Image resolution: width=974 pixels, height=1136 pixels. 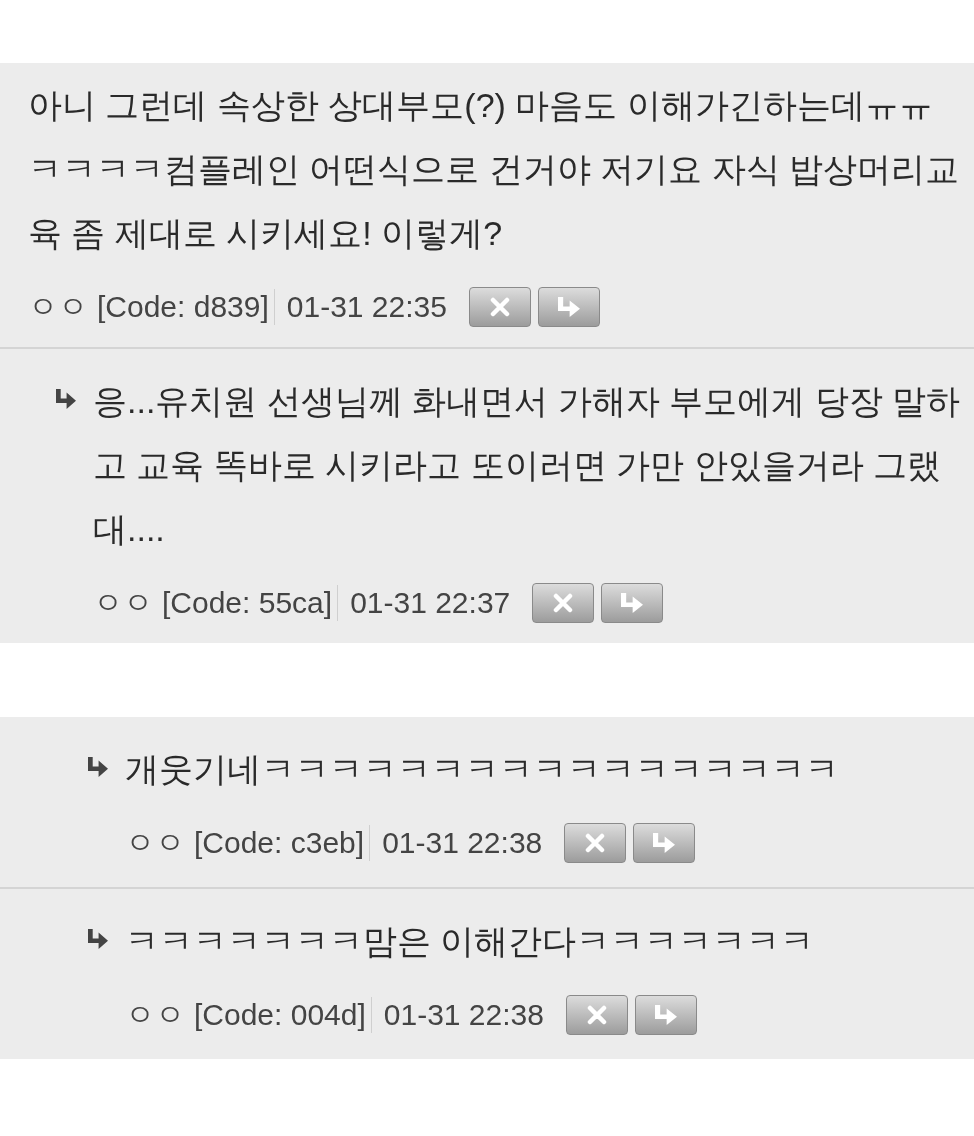 I want to click on author-code: [Code: c3eb], so click(x=279, y=843).